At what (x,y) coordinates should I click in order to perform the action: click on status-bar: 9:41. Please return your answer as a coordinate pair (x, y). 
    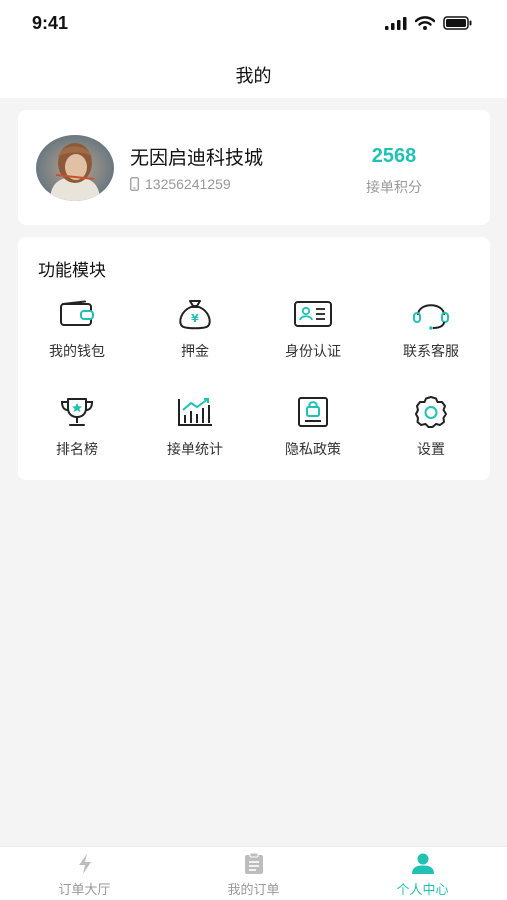
    Looking at the image, I should click on (253, 24).